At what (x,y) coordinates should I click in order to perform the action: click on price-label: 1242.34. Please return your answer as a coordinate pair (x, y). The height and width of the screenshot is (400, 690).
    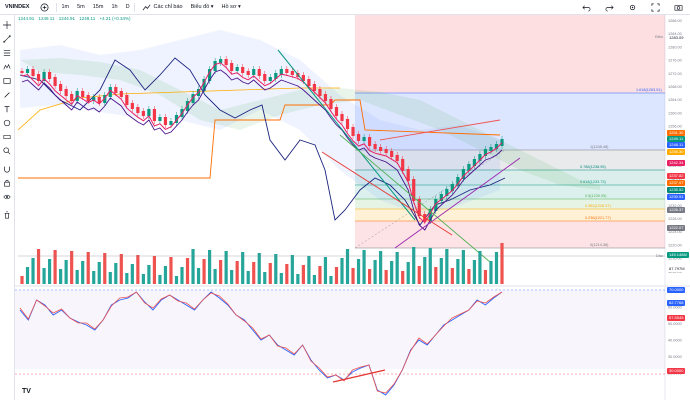
    Looking at the image, I should click on (676, 163).